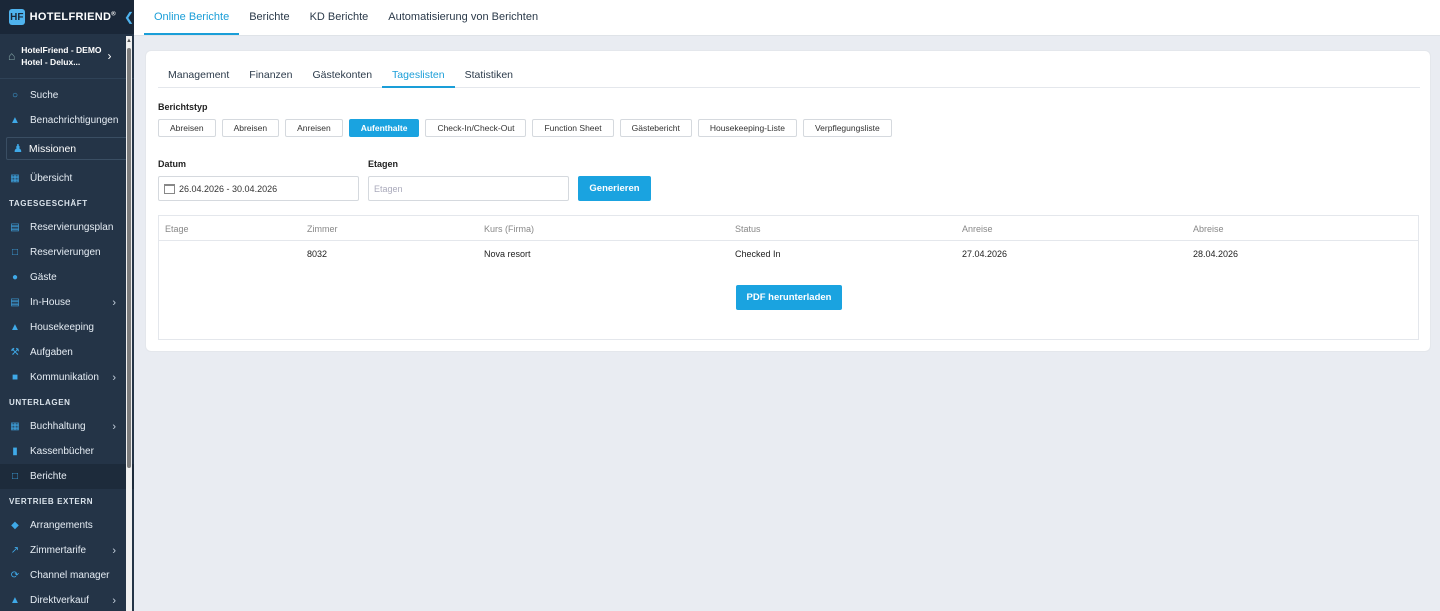 Image resolution: width=1440 pixels, height=611 pixels. I want to click on sidebar-item-direktverkauf: ▲ Direktverkauf ›, so click(67, 599).